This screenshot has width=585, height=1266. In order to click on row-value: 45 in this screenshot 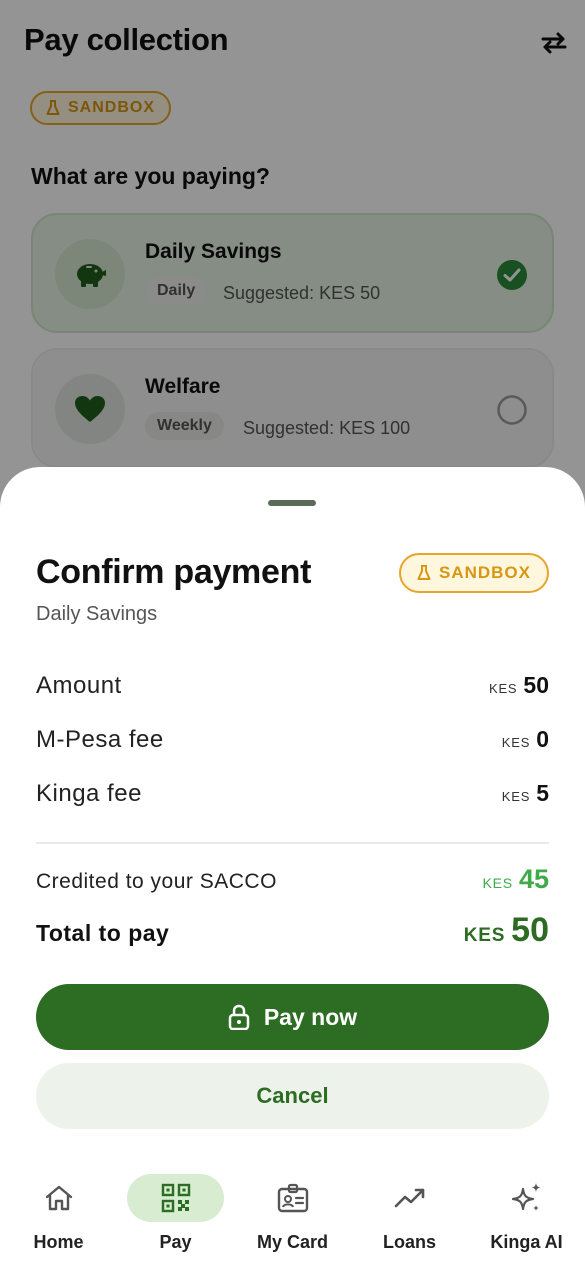, I will do `click(533, 879)`.